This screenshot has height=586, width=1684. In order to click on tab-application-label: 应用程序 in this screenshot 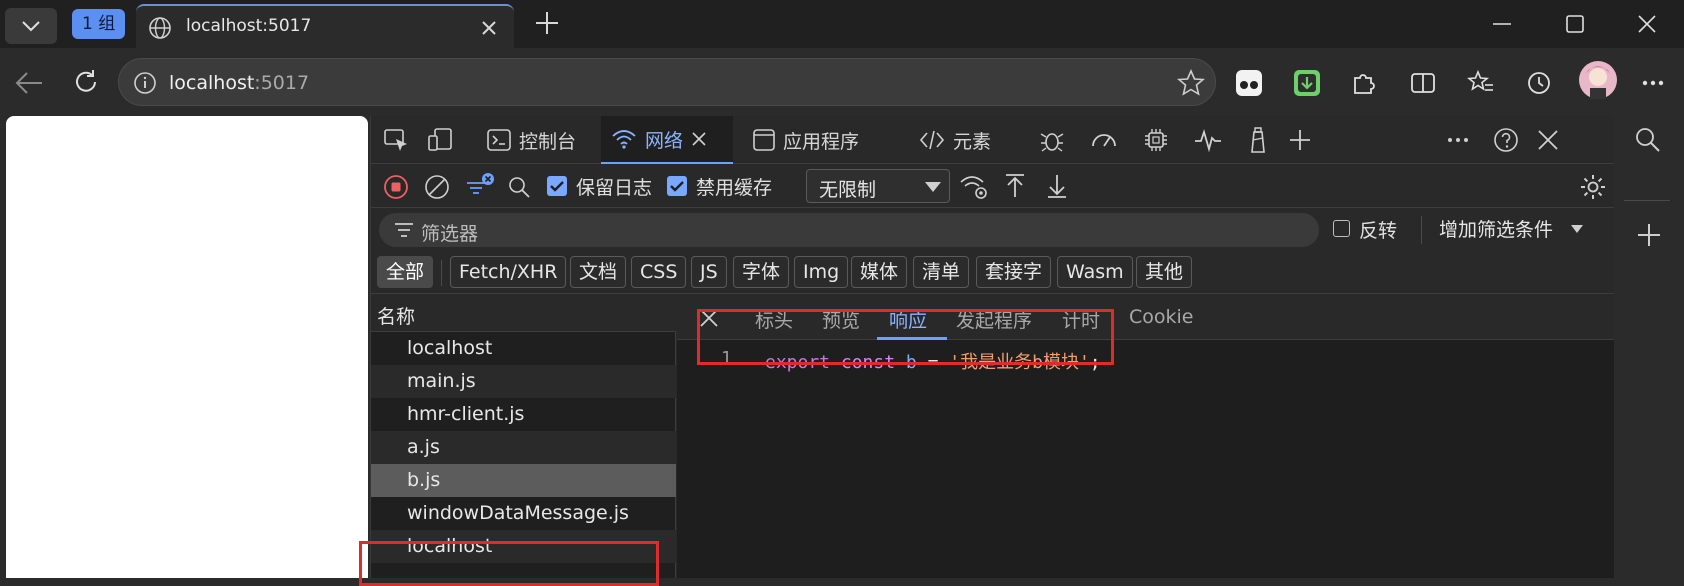, I will do `click(821, 141)`.